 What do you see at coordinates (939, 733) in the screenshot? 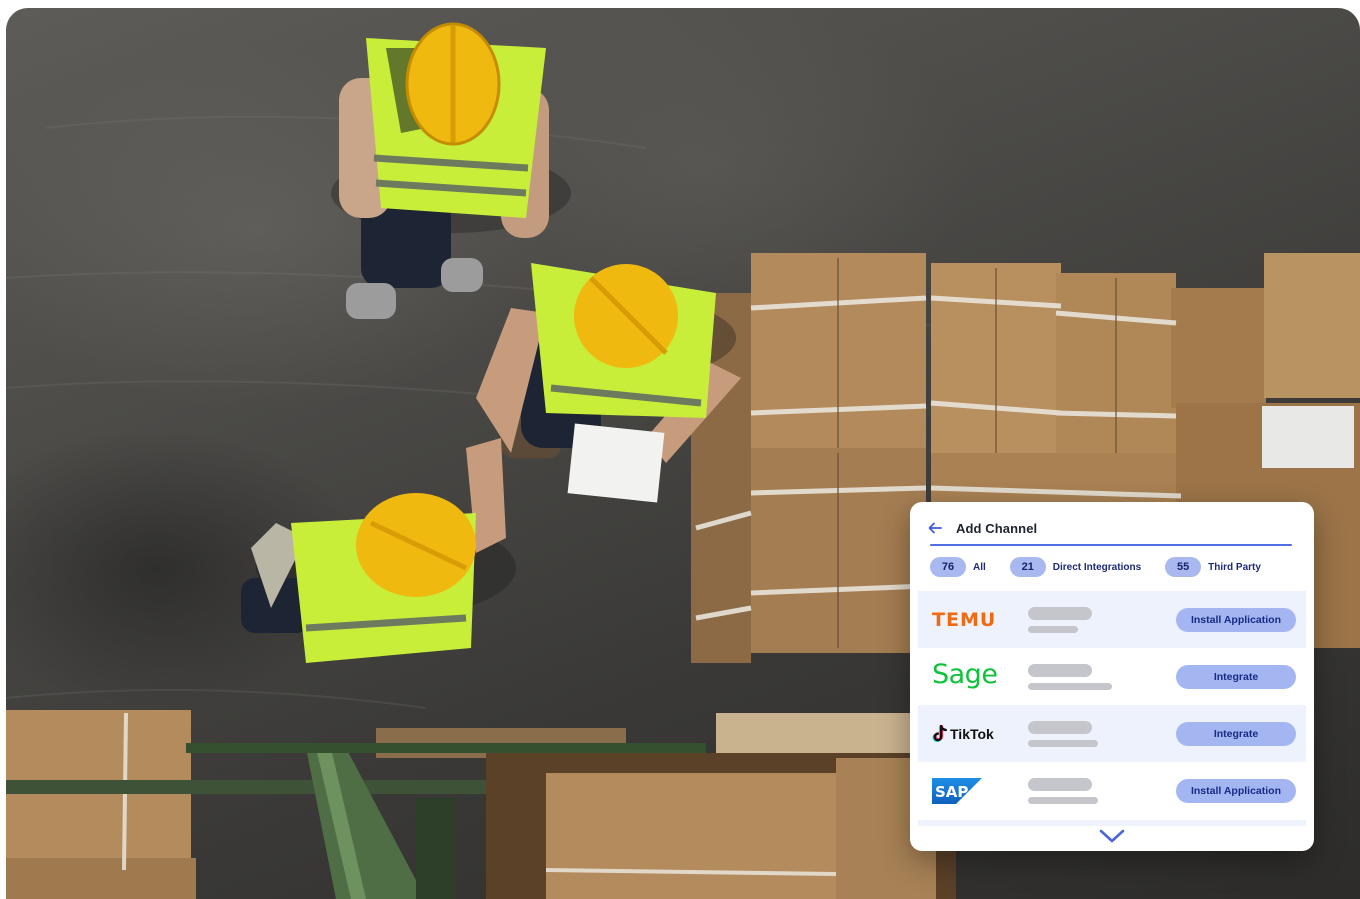
I see `tiktok-note-icon` at bounding box center [939, 733].